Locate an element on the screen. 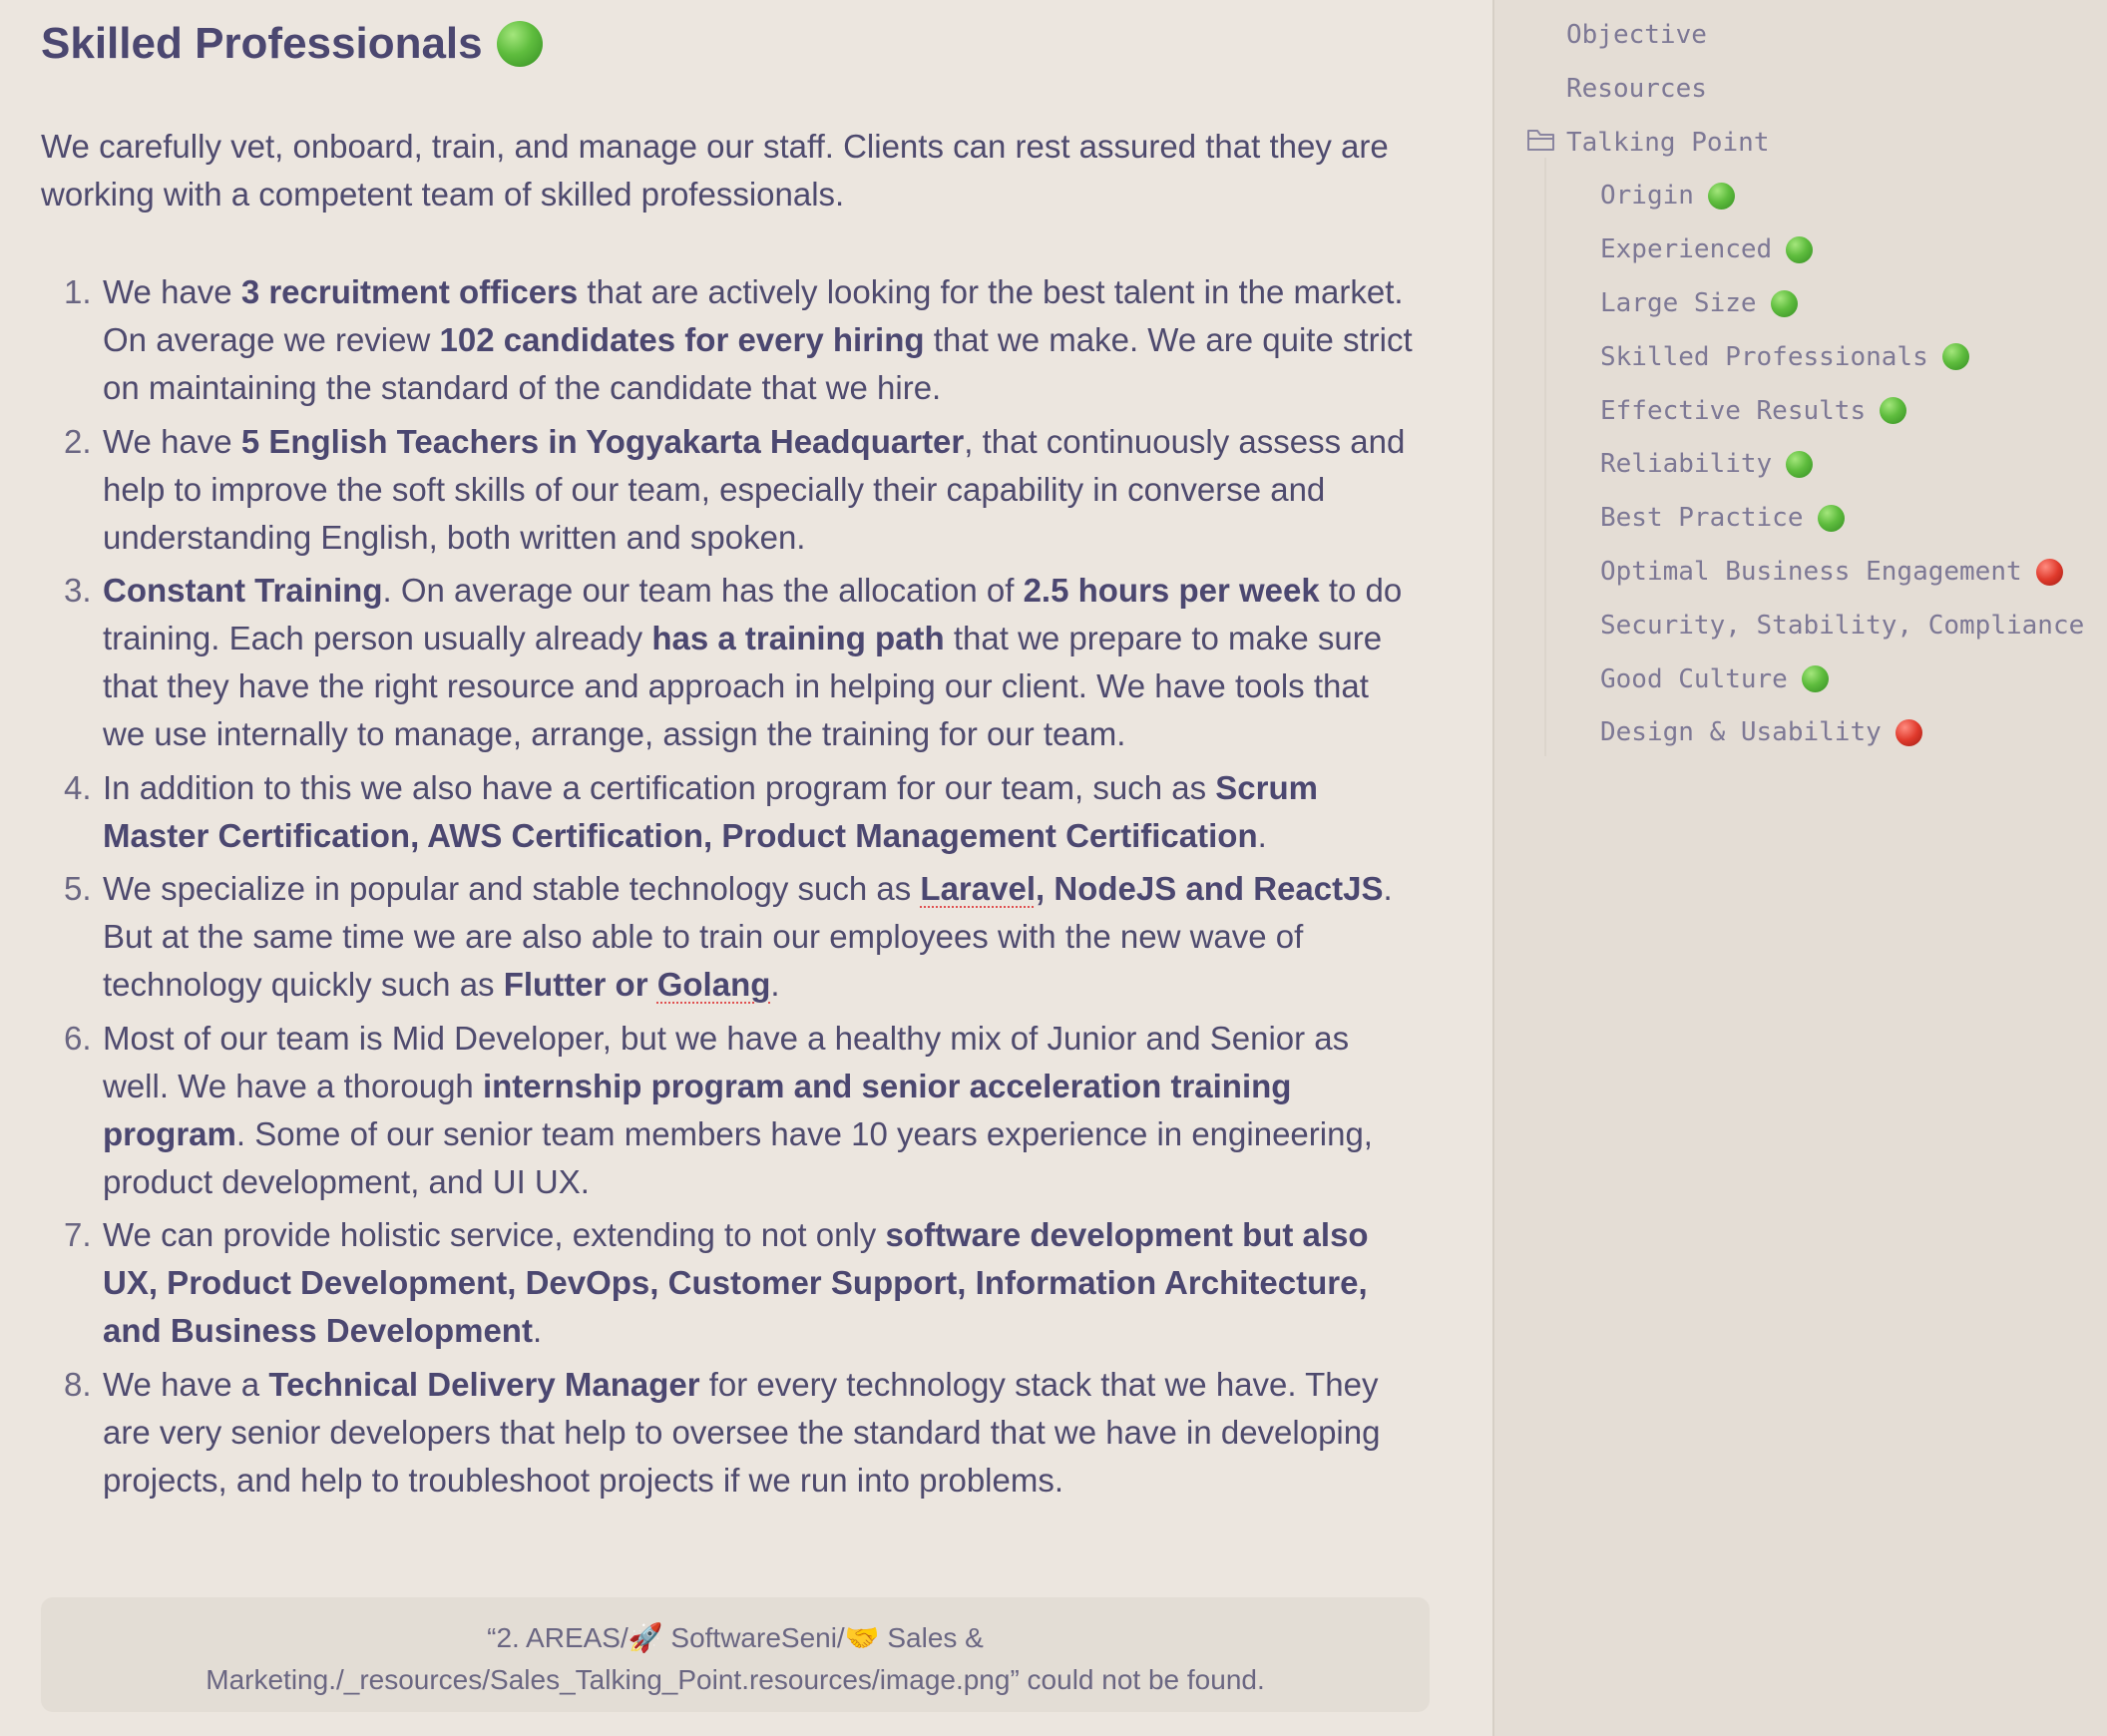 The image size is (2107, 1736). outline-item-label: Reliability is located at coordinates (1686, 464).